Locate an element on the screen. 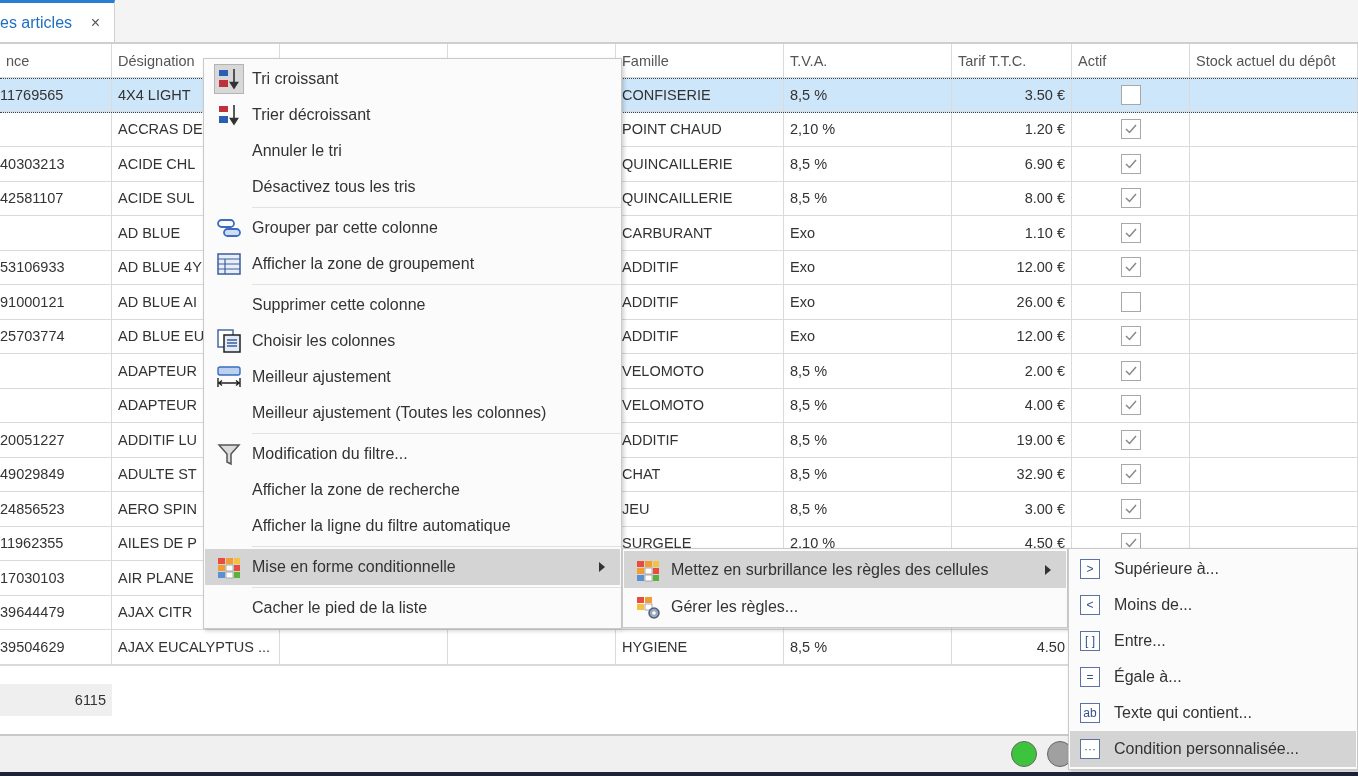  tab: es articles × is located at coordinates (57, 21).